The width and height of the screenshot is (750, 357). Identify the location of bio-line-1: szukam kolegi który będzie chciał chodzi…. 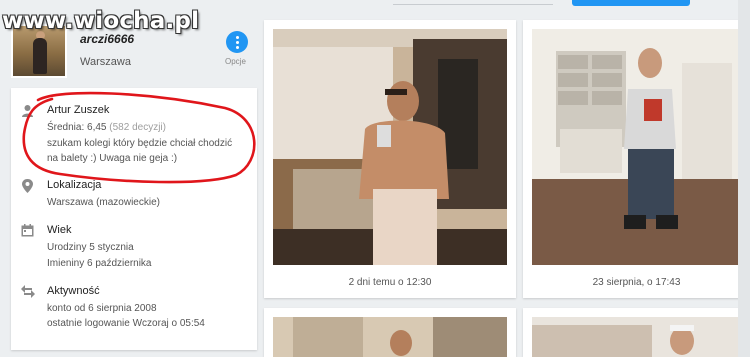
(140, 143).